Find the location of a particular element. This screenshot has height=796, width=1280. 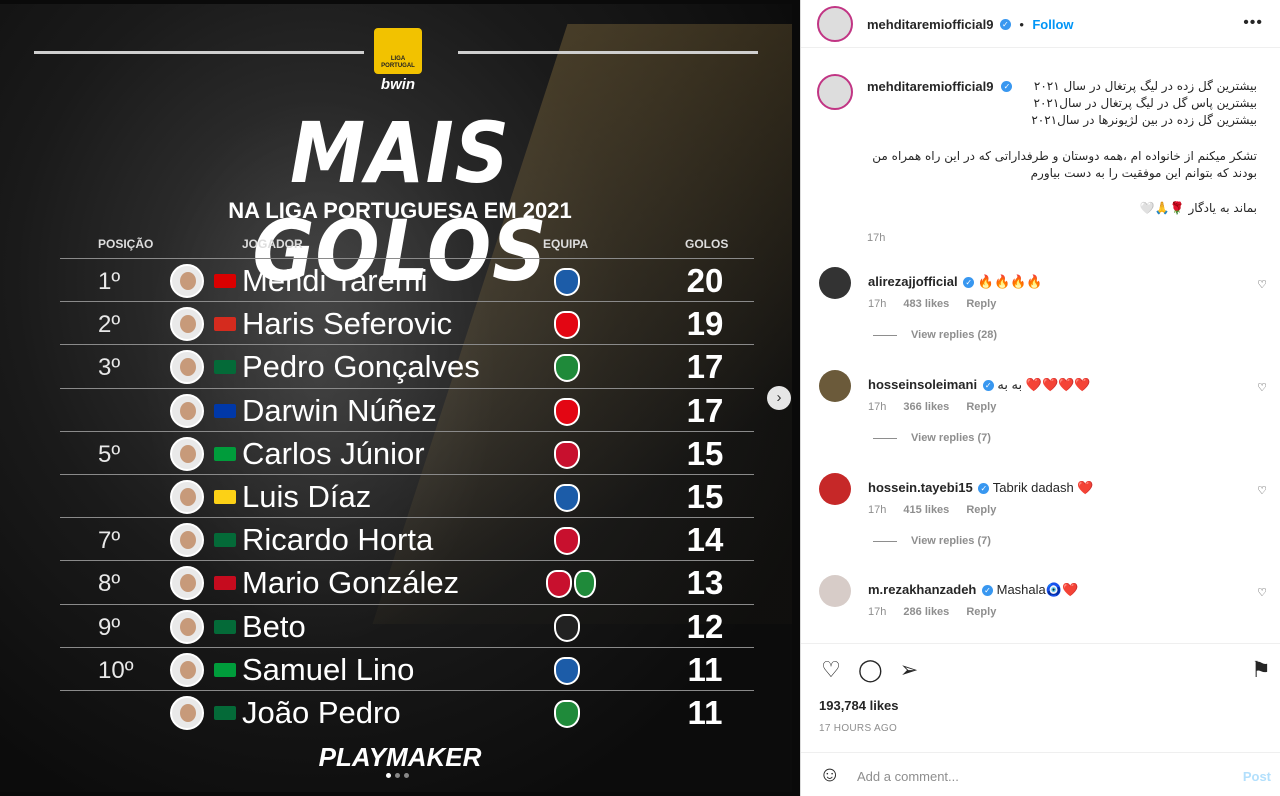

scorer-position: 7º is located at coordinates (109, 541).